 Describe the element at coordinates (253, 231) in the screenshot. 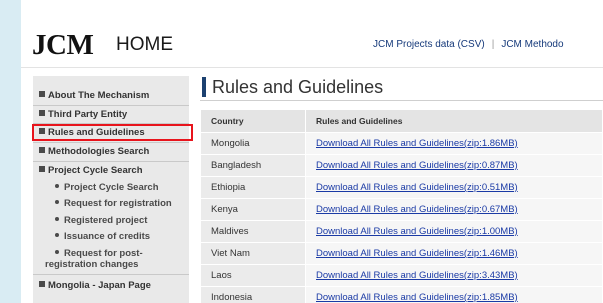

I see `country-cell: Maldives` at that location.